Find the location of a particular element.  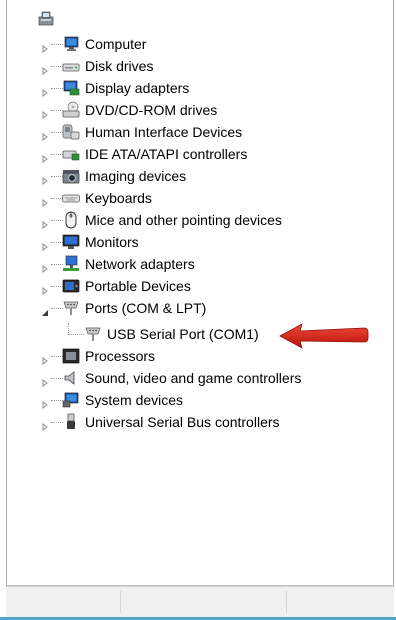

usb-icon is located at coordinates (71, 422).